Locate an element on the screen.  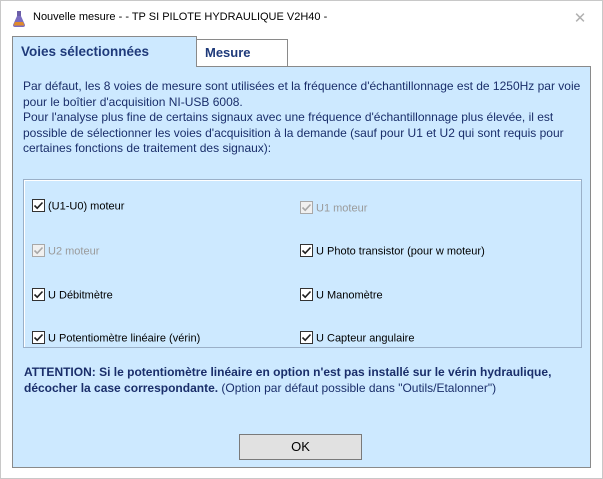
checkbox-label: (U1-U0) moteur is located at coordinates (86, 206).